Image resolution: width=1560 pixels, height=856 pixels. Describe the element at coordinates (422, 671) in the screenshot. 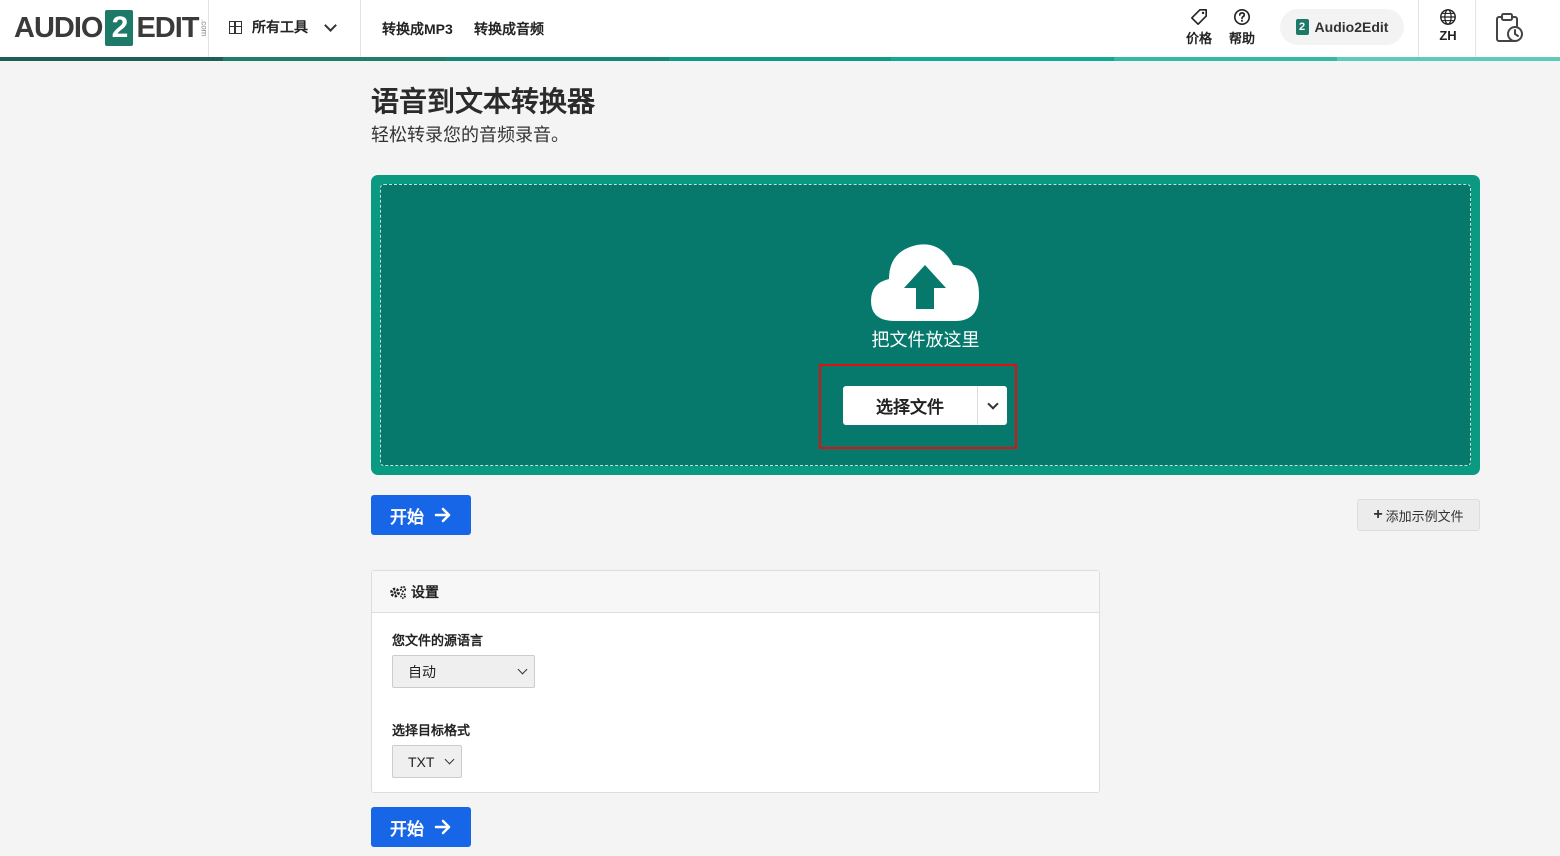

I see `source-language-value: 自动` at that location.